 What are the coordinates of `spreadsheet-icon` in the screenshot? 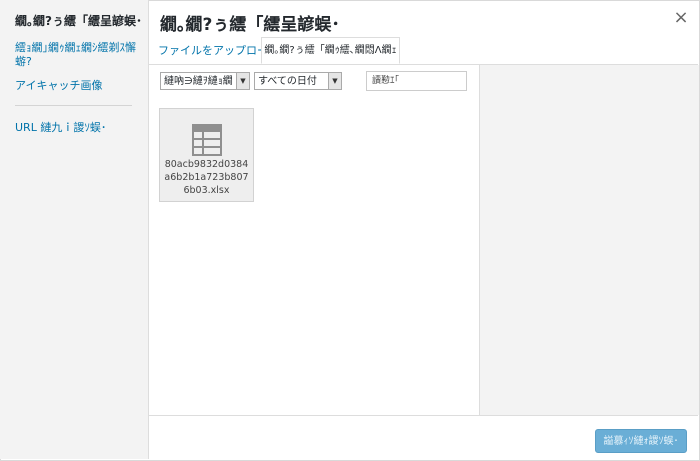 It's located at (207, 140).